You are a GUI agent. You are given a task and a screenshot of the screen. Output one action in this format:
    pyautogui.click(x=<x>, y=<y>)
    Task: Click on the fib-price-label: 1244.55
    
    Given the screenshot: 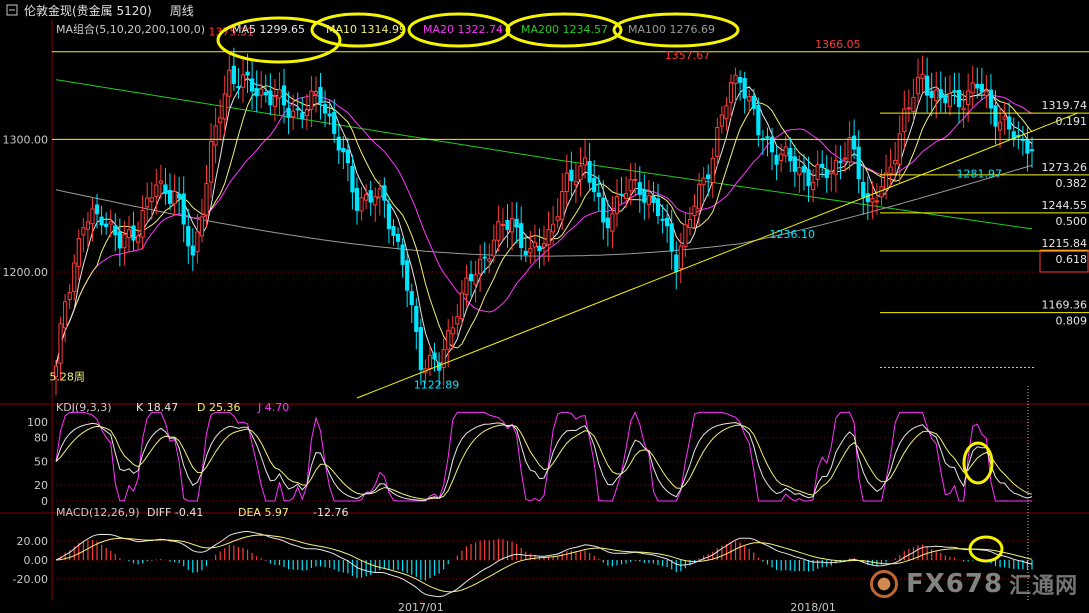 What is the action you would take?
    pyautogui.click(x=1065, y=205)
    